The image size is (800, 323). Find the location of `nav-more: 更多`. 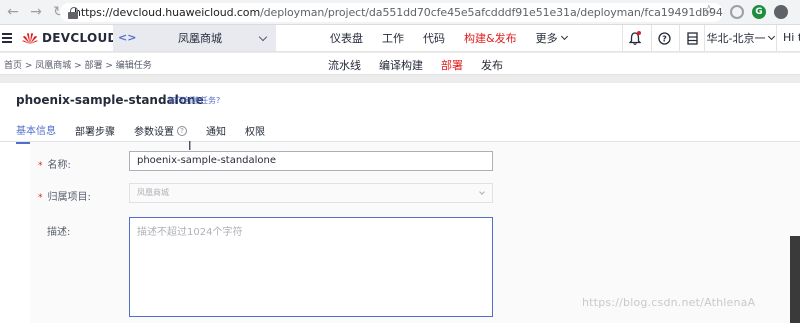

nav-more: 更多 is located at coordinates (551, 38).